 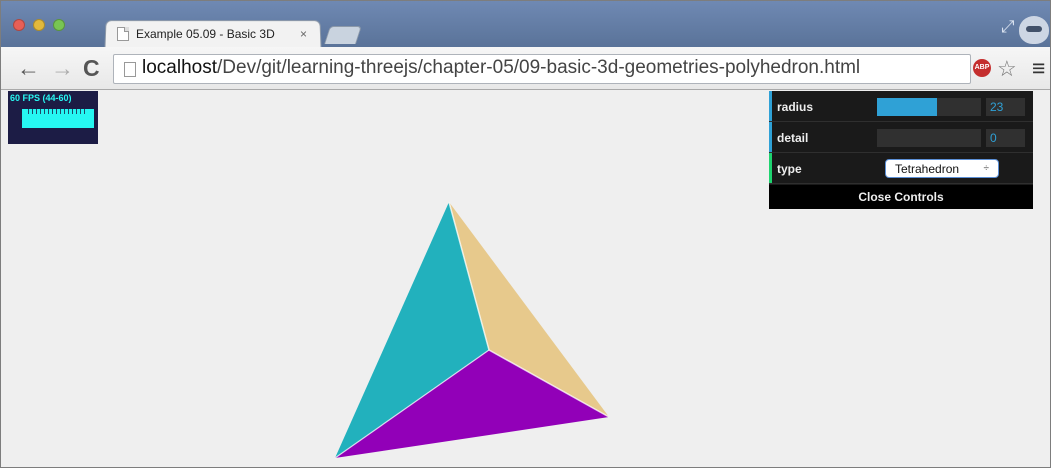 I want to click on detail-value-input: 0, so click(x=1005, y=138).